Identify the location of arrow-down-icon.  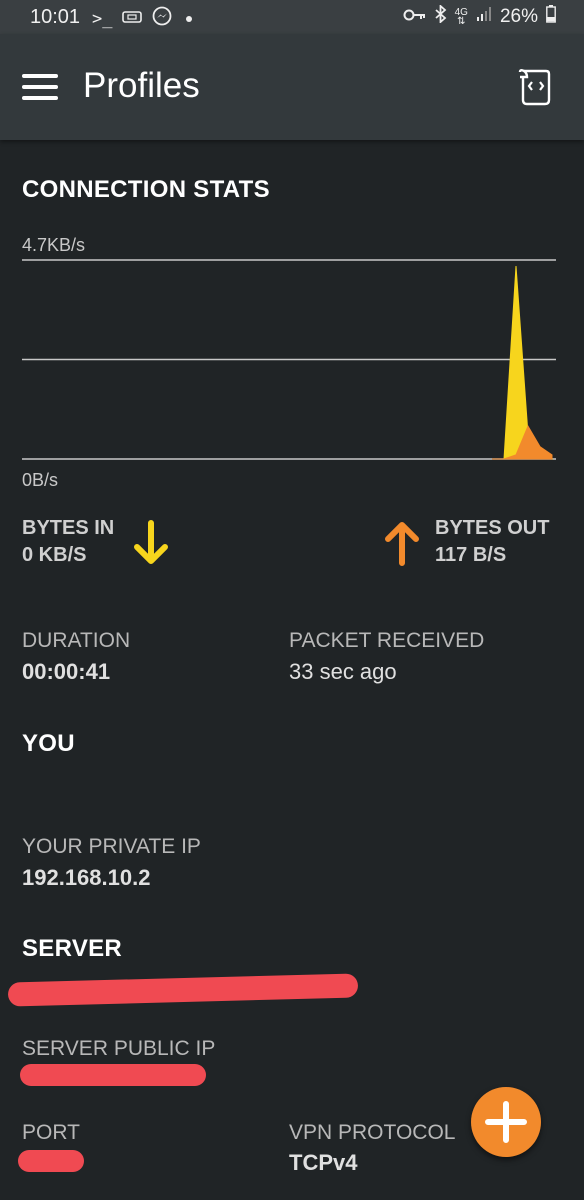
(151, 545).